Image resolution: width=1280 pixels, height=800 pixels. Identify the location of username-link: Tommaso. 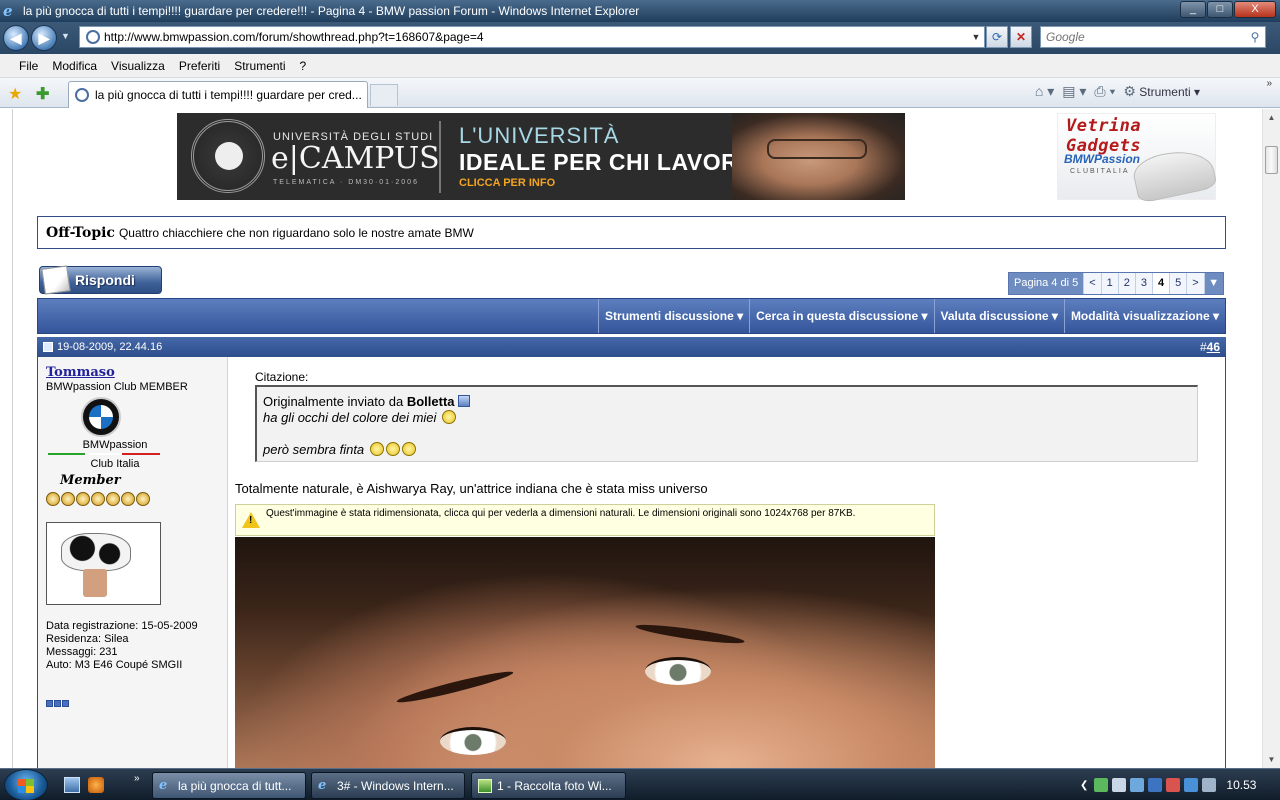
(80, 372).